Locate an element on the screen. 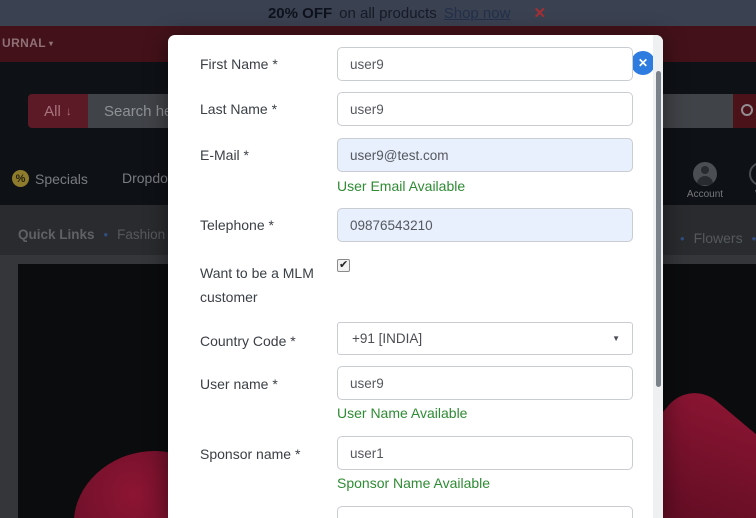 This screenshot has width=756, height=518. brand-menu: URNAL ▾ is located at coordinates (27, 43).